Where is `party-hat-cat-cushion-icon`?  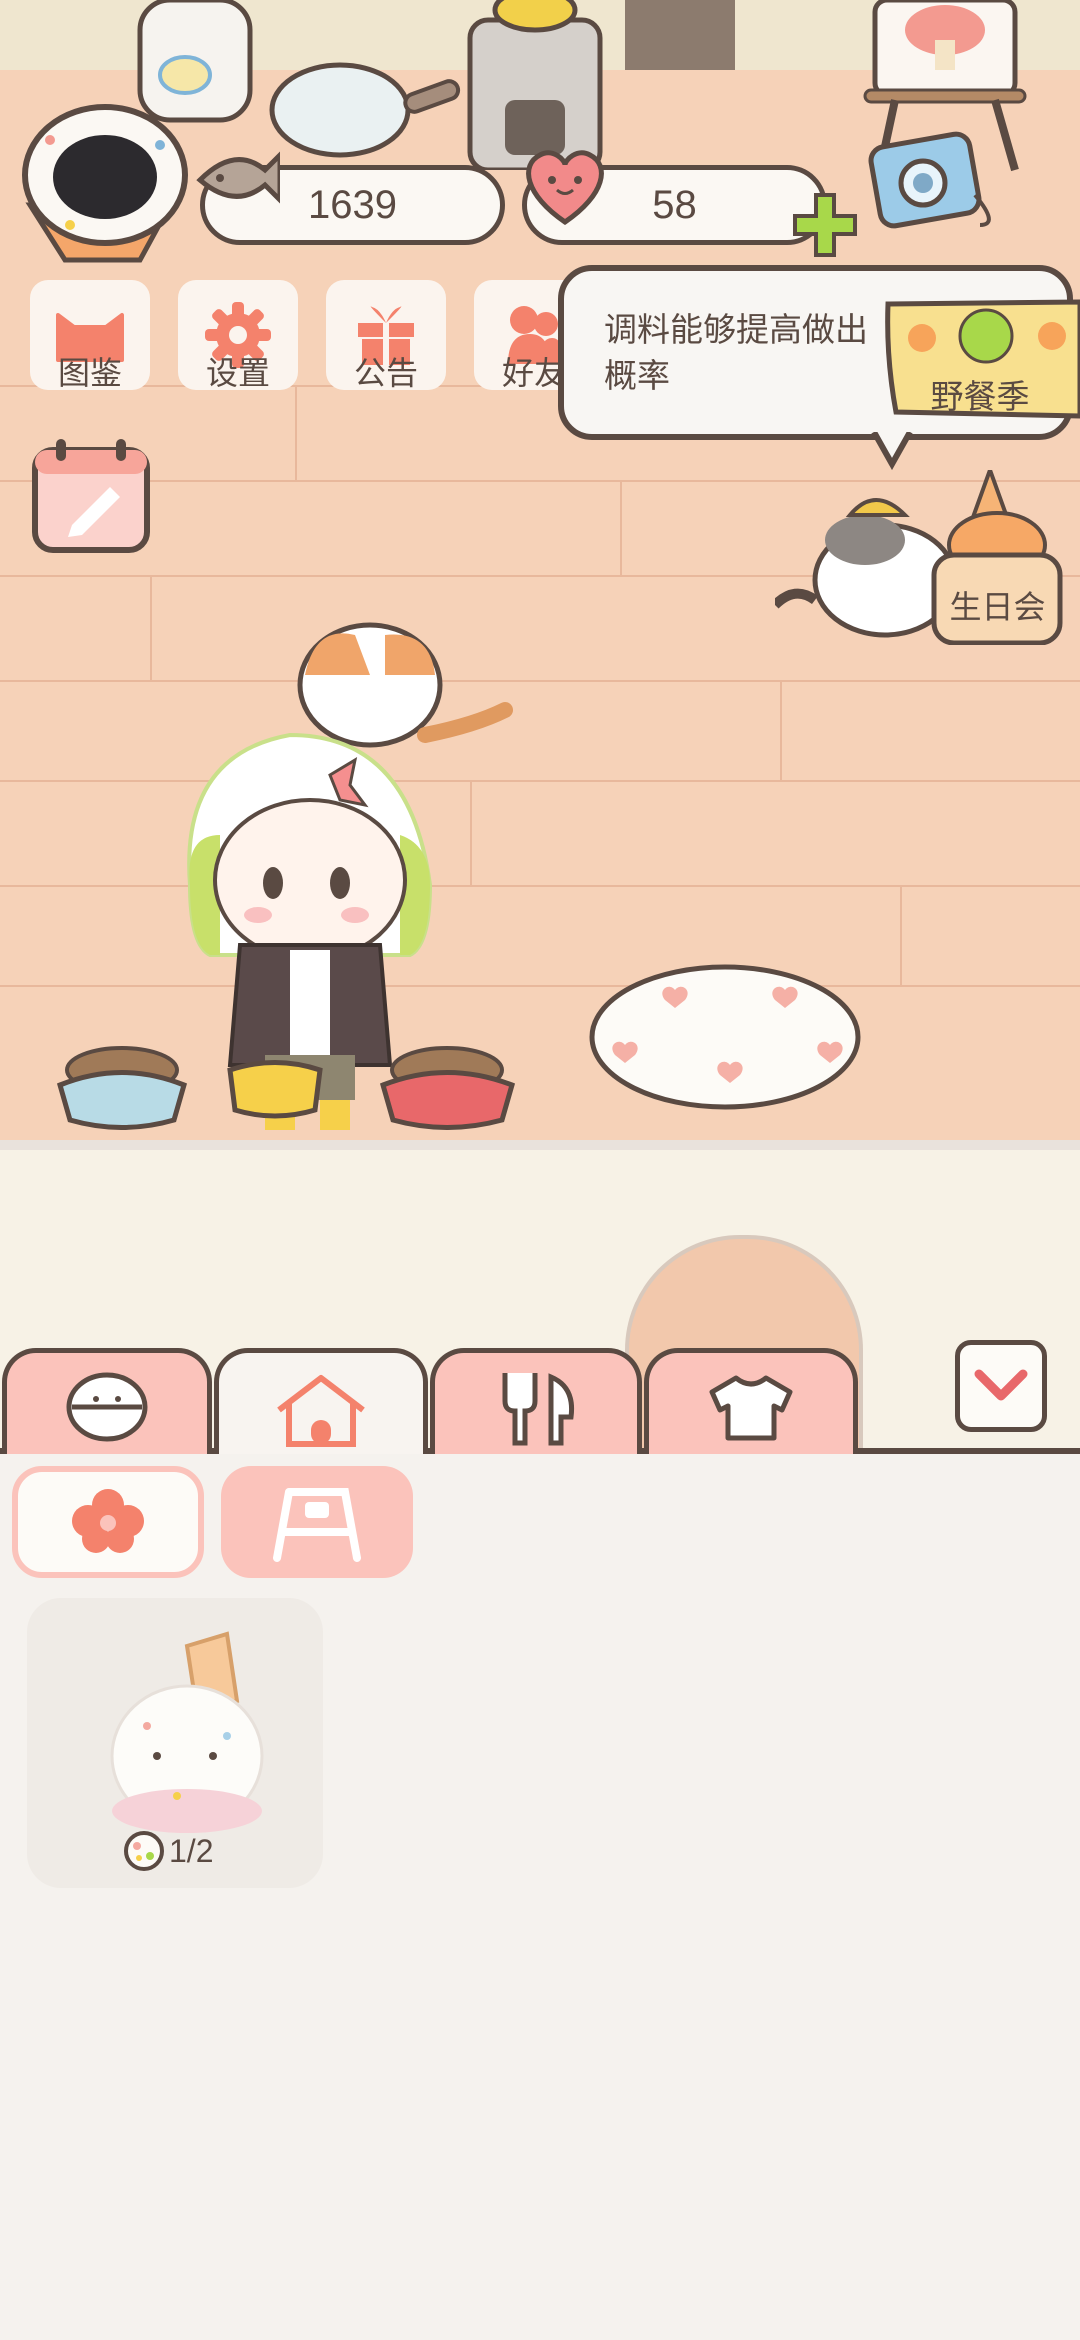 party-hat-cat-cushion-icon is located at coordinates (187, 1732).